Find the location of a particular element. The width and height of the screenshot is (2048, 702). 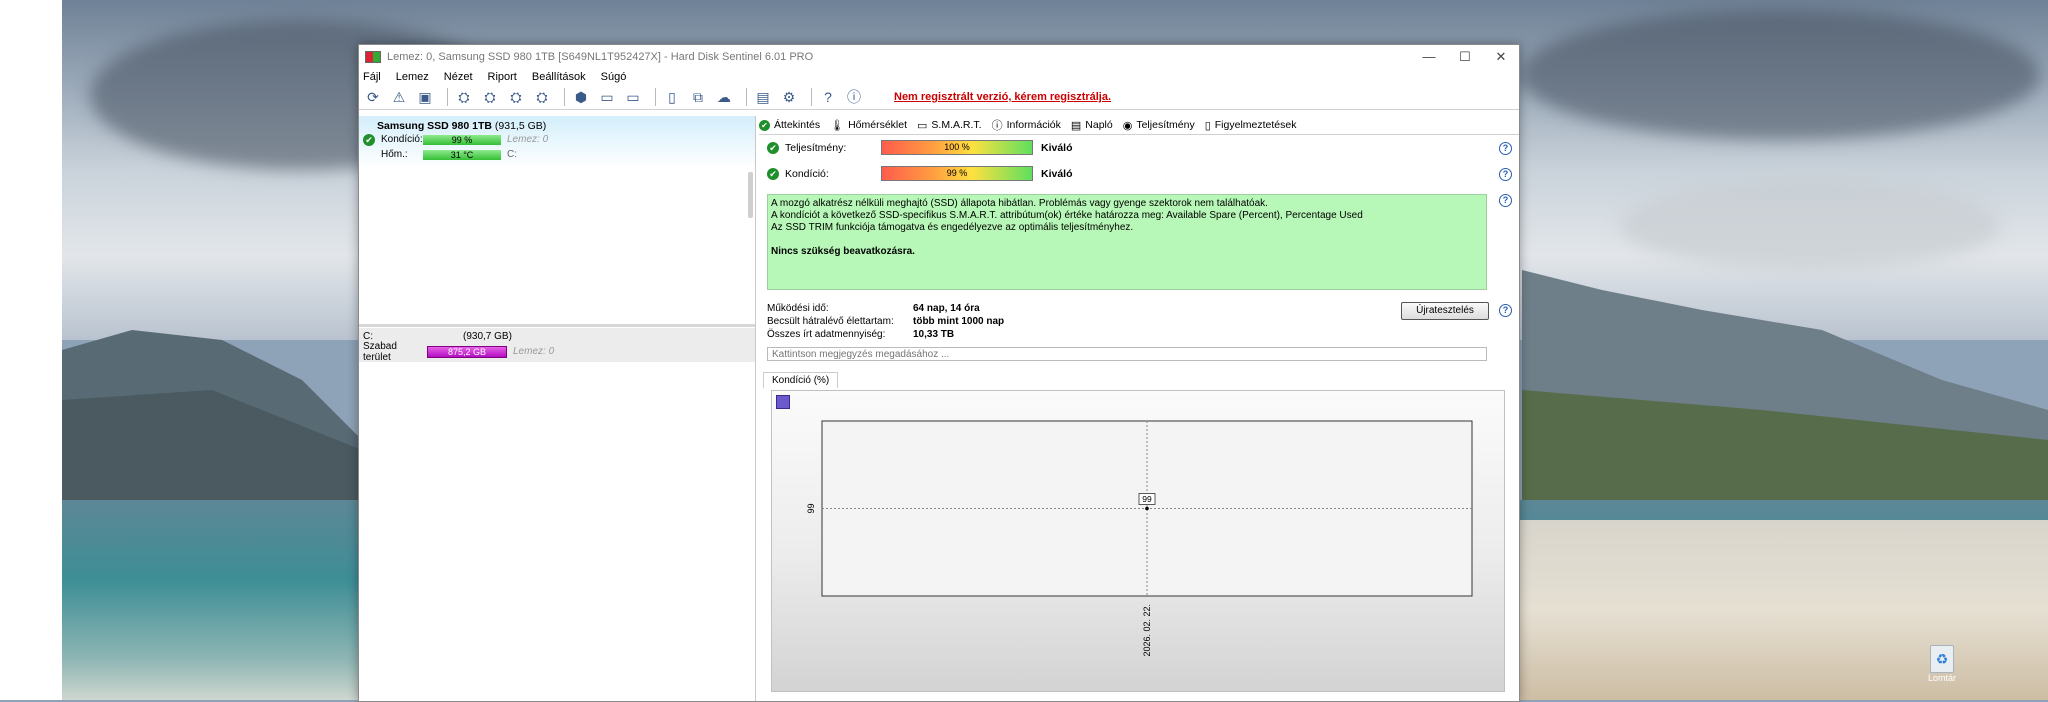

written-value: 10,33 TB is located at coordinates (934, 334).